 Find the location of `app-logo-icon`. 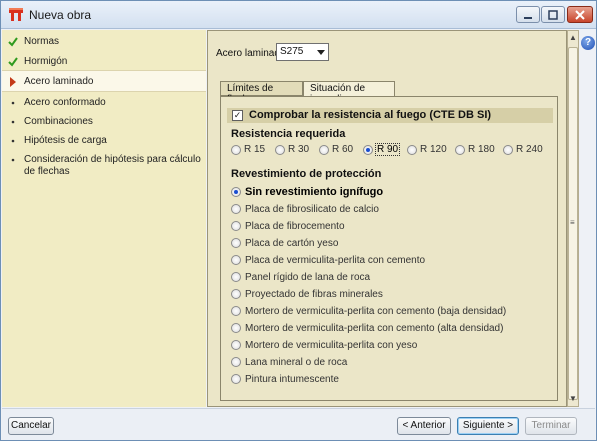

app-logo-icon is located at coordinates (16, 14).